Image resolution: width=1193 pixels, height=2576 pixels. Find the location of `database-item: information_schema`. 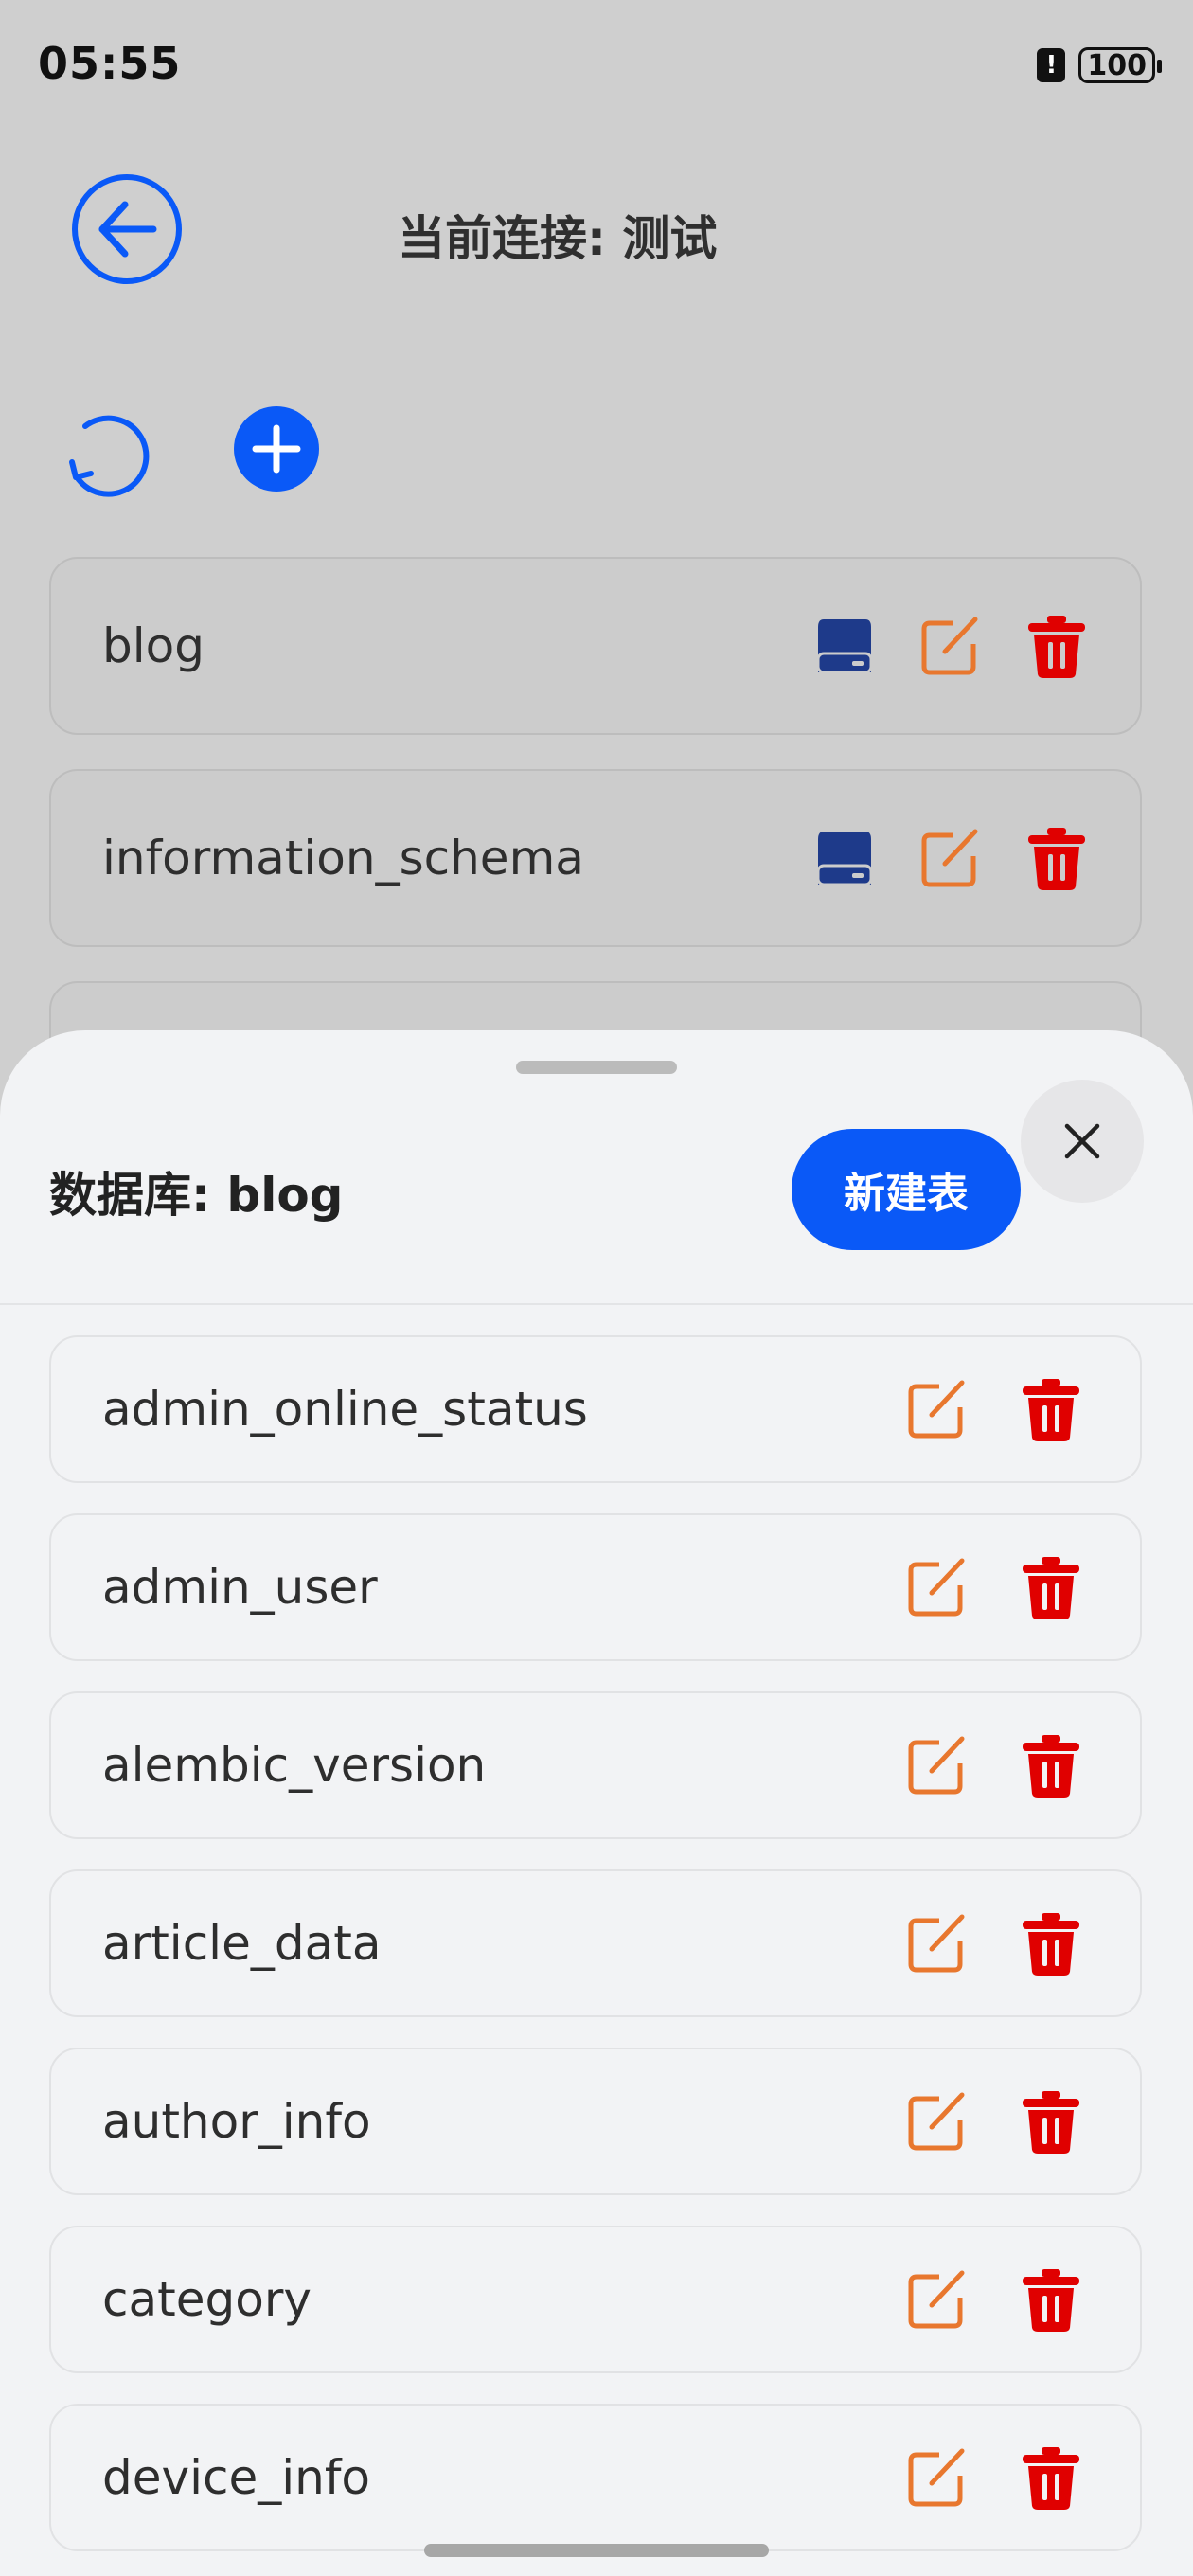

database-item: information_schema is located at coordinates (595, 858).